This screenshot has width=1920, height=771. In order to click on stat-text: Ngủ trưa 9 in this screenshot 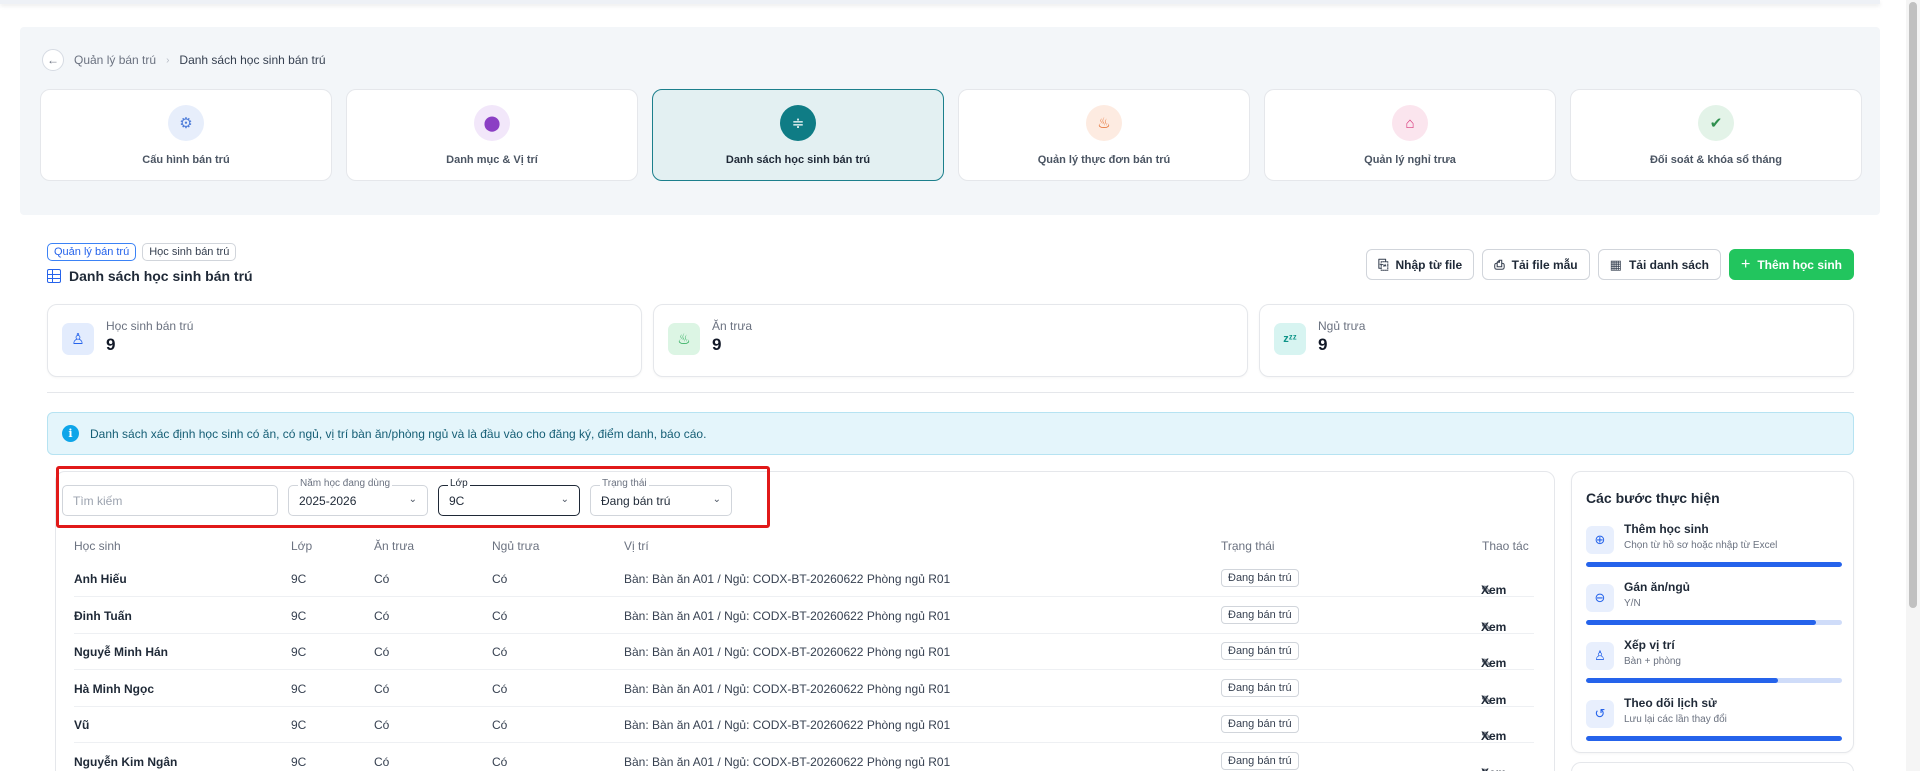, I will do `click(1341, 337)`.